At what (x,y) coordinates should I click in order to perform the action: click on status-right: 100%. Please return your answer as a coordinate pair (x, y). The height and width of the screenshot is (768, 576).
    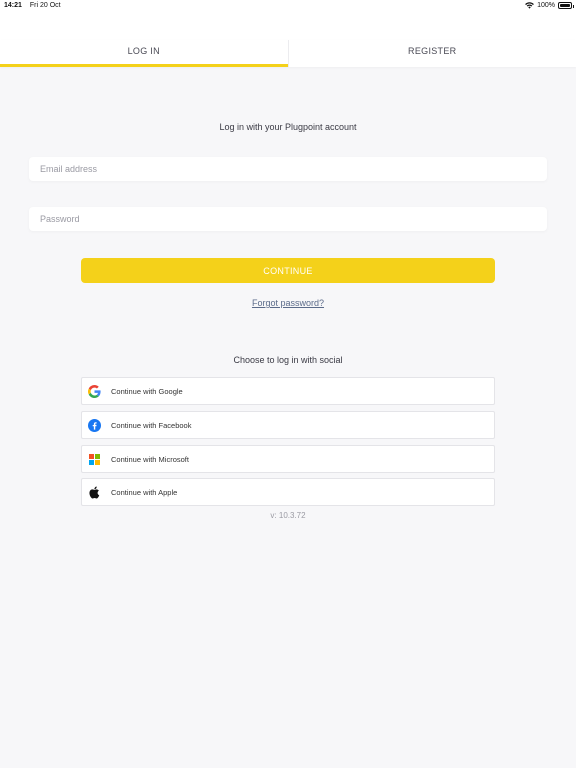
    Looking at the image, I should click on (549, 5).